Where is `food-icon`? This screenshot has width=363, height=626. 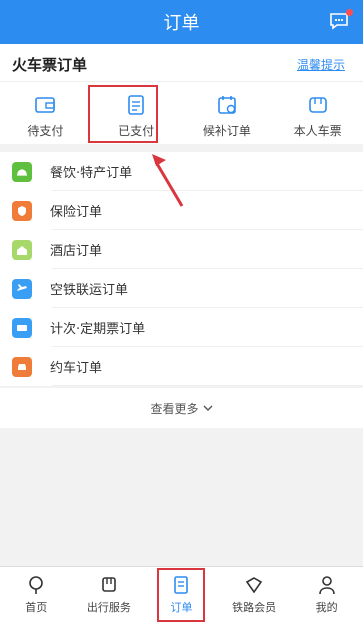 food-icon is located at coordinates (22, 171).